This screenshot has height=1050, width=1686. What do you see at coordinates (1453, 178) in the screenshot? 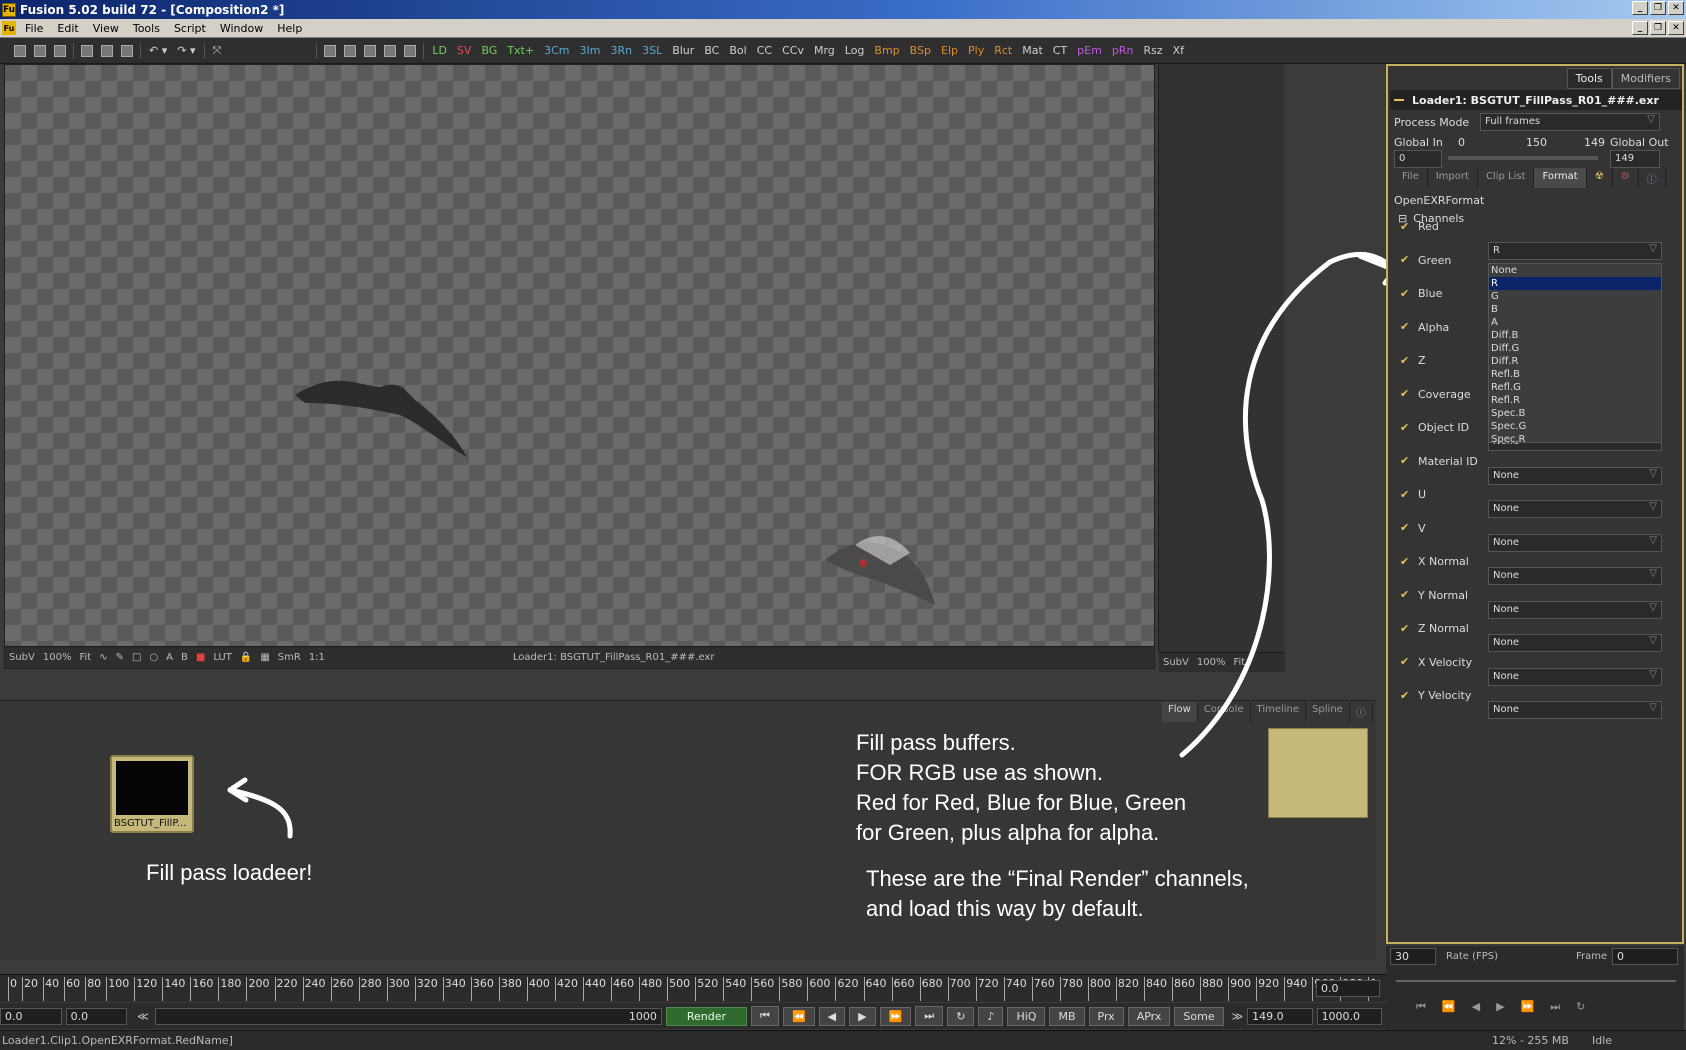
I see `tab-import: Import` at bounding box center [1453, 178].